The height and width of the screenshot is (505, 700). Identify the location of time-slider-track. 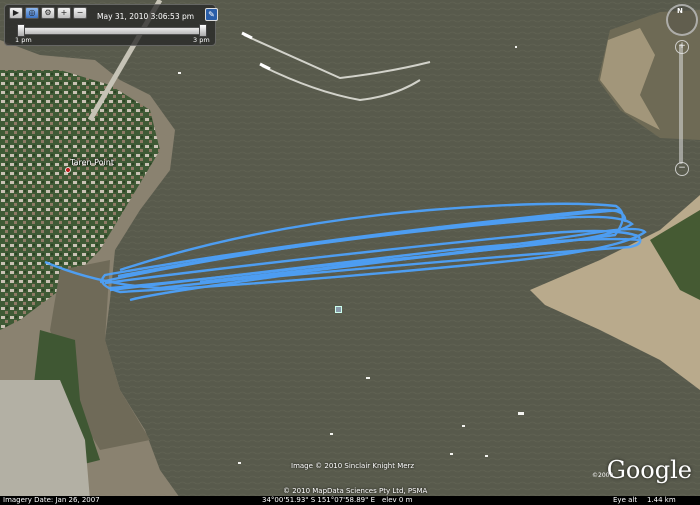
(112, 31).